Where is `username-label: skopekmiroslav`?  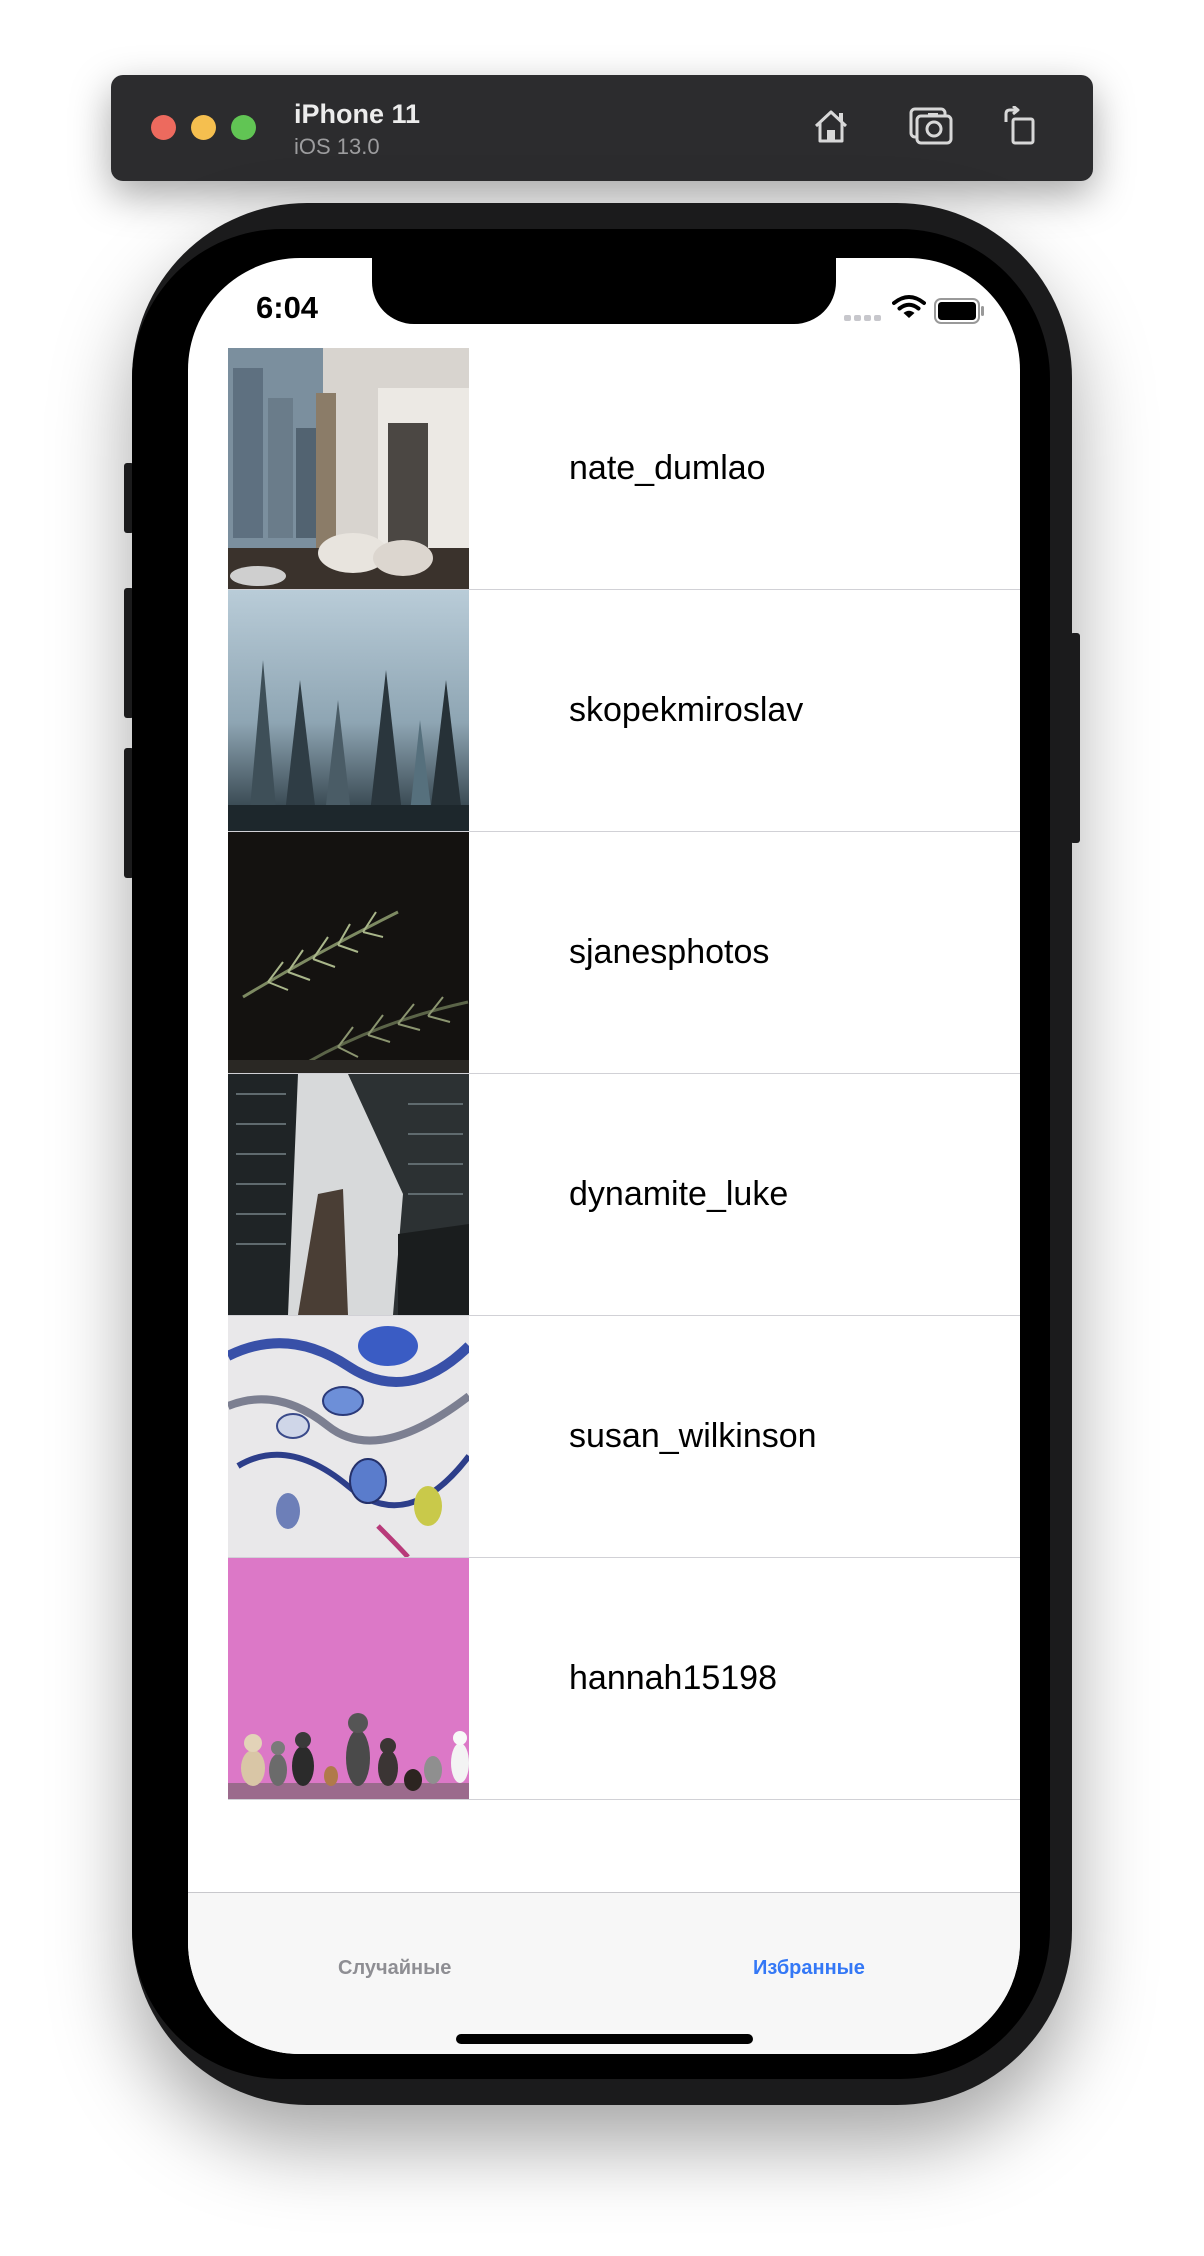 username-label: skopekmiroslav is located at coordinates (686, 710).